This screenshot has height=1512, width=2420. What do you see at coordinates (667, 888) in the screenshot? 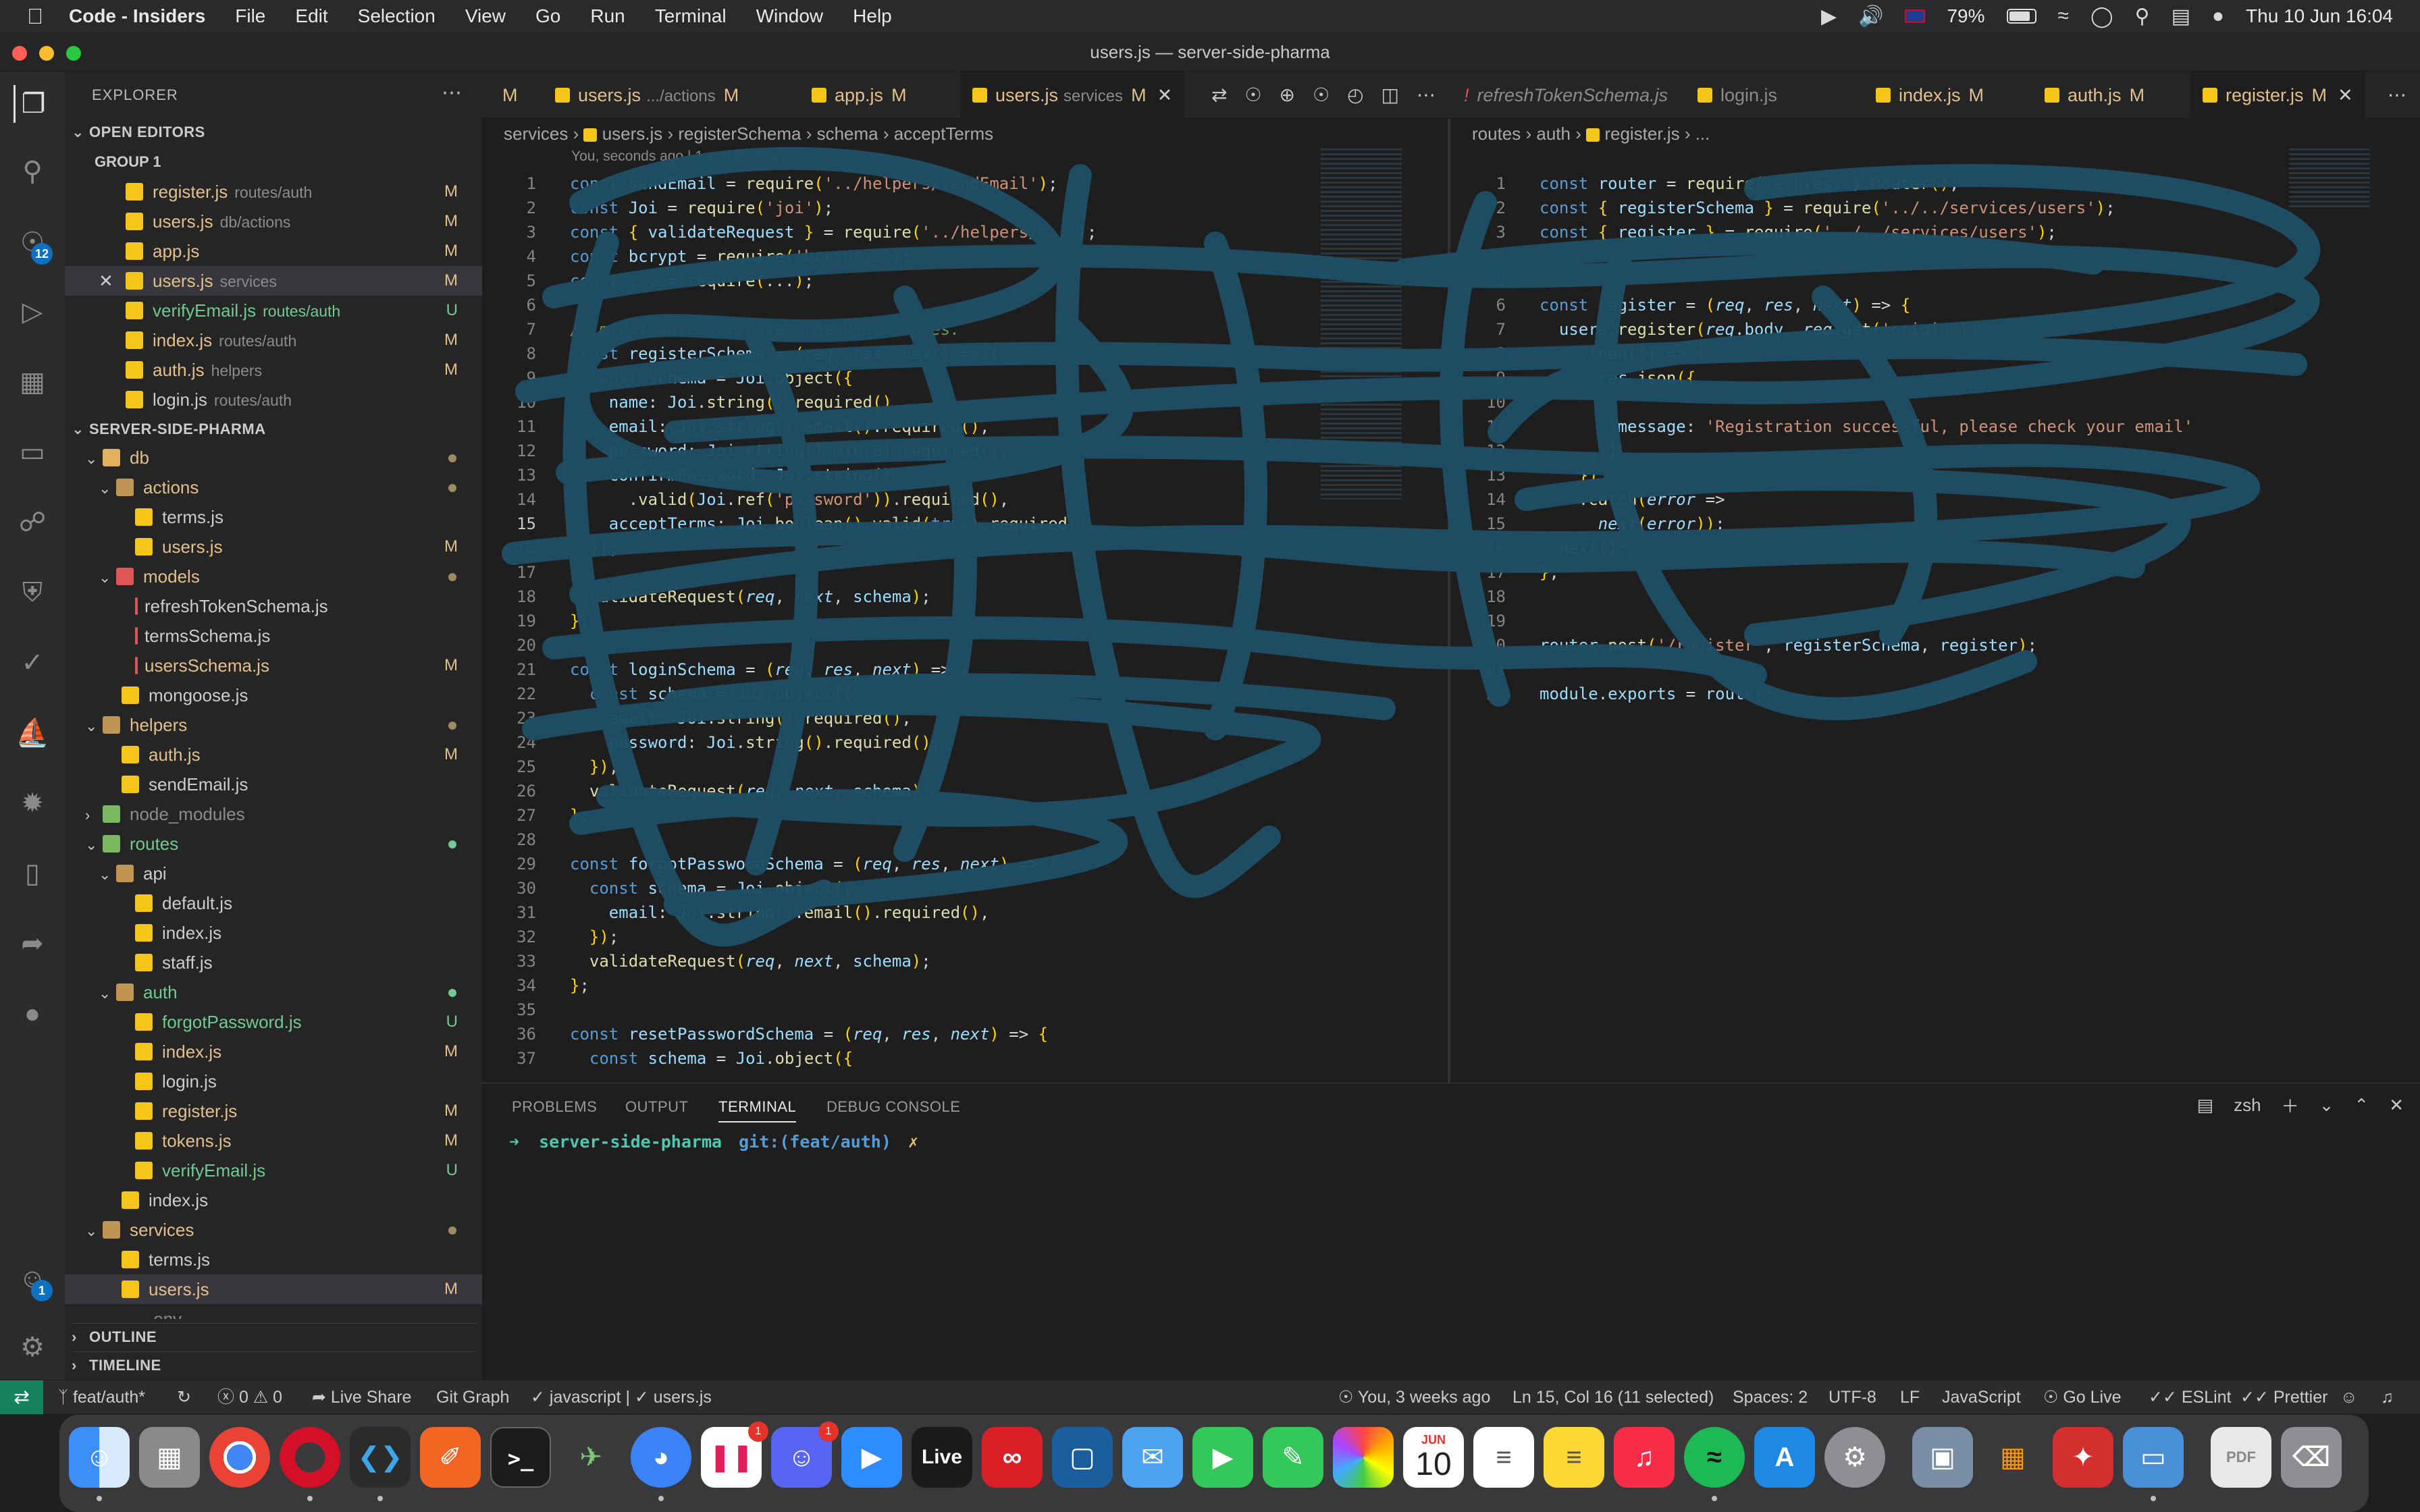
I see `code-line: 30 const schema = Joi.object({` at bounding box center [667, 888].